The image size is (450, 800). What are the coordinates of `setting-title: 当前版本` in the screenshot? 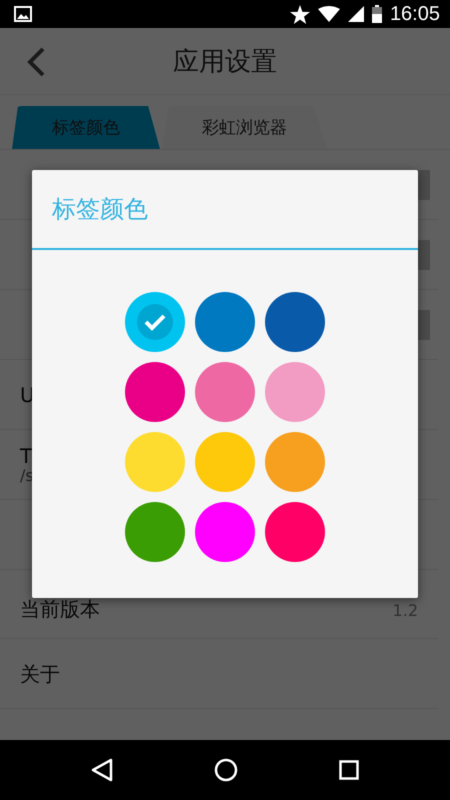 It's located at (60, 609).